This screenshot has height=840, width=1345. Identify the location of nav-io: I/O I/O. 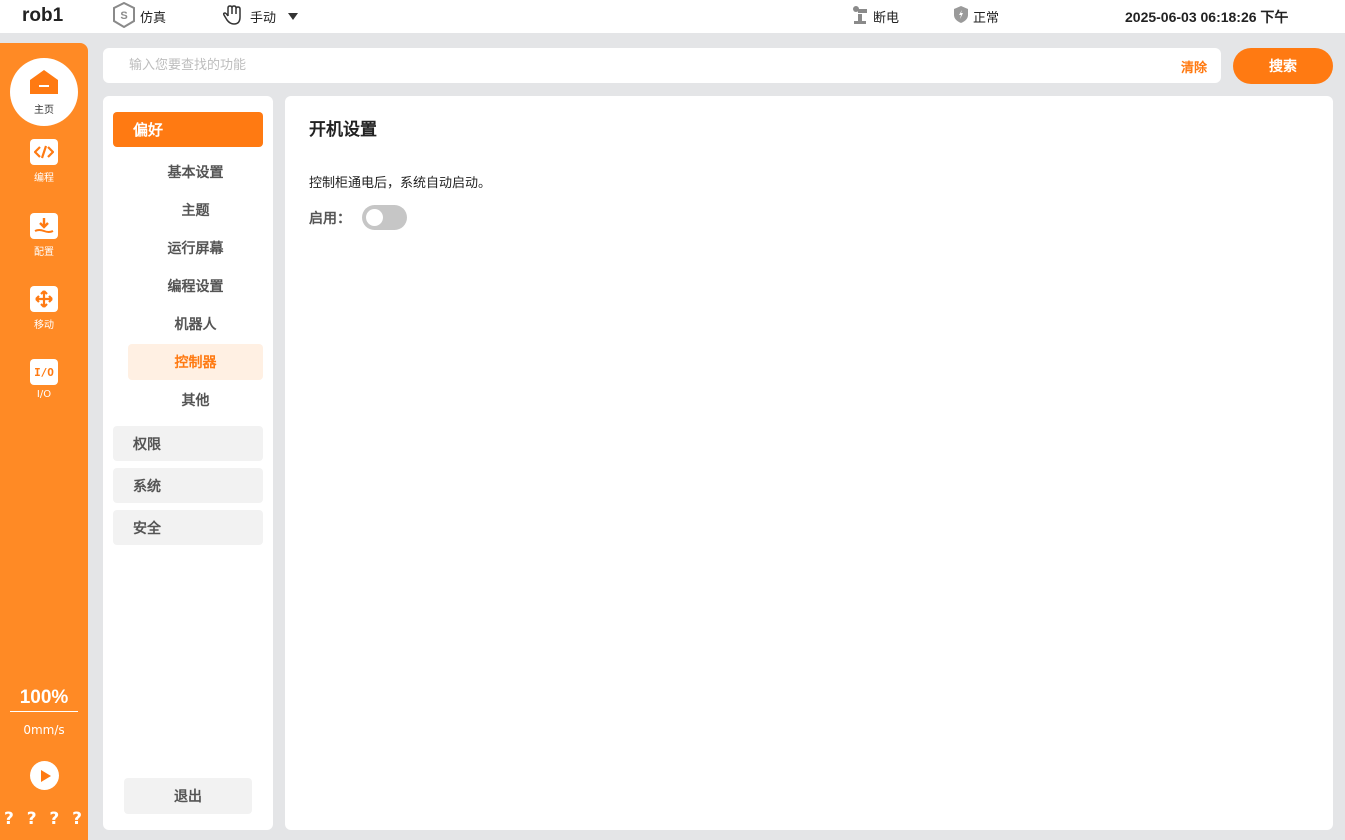
(44, 379).